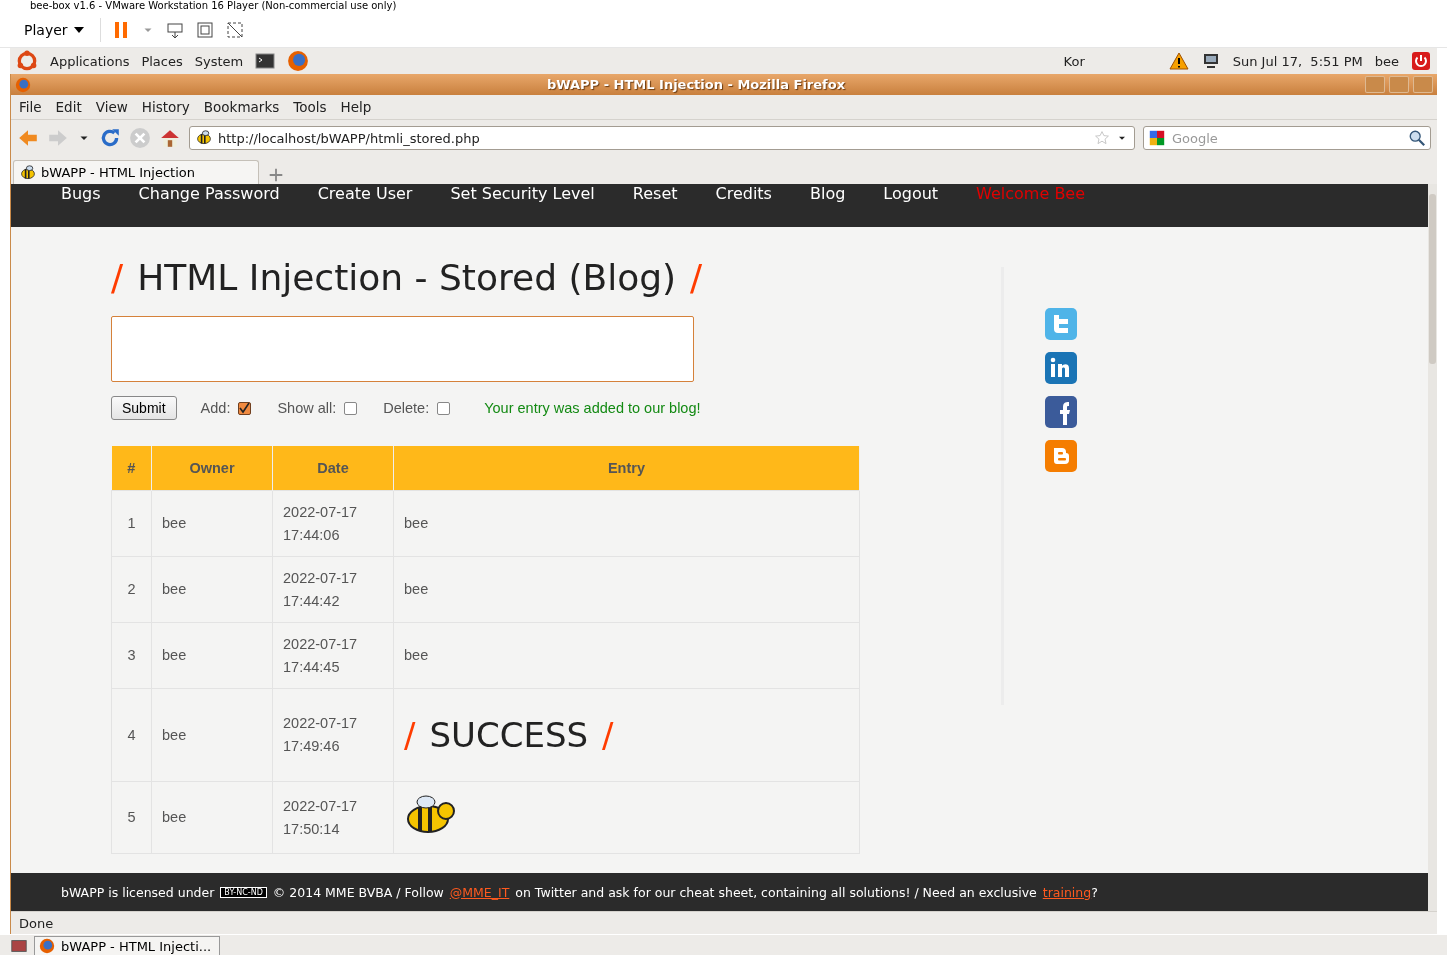  Describe the element at coordinates (131, 589) in the screenshot. I see `table-cell: 2` at that location.